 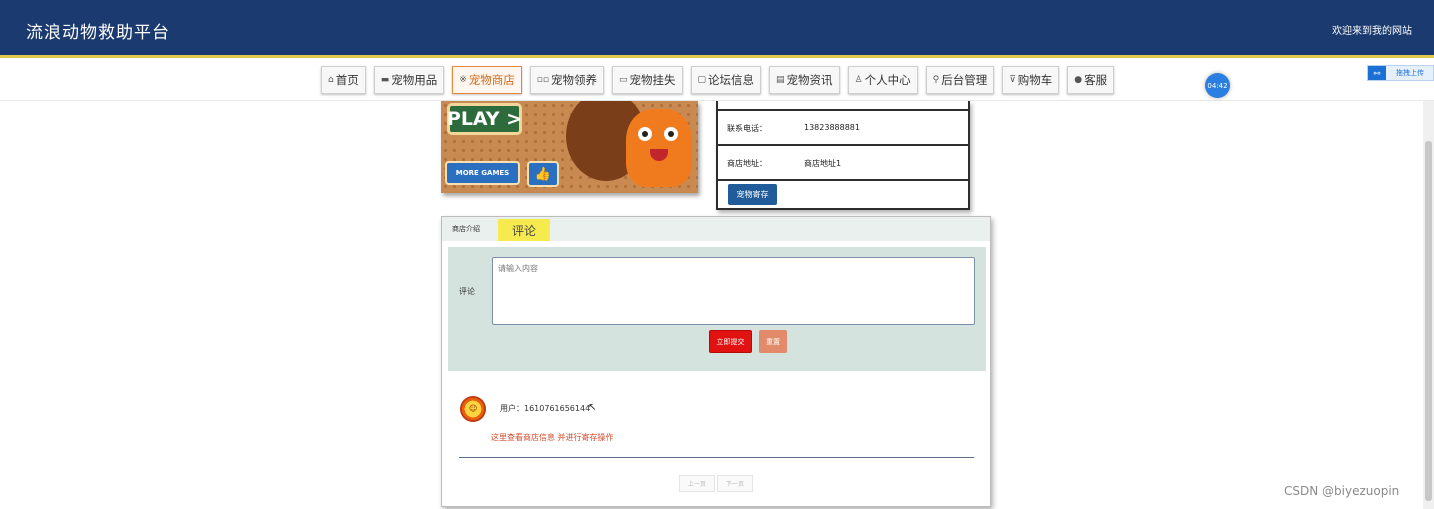 What do you see at coordinates (887, 80) in the screenshot?
I see `nav-item-label: 个人中心` at bounding box center [887, 80].